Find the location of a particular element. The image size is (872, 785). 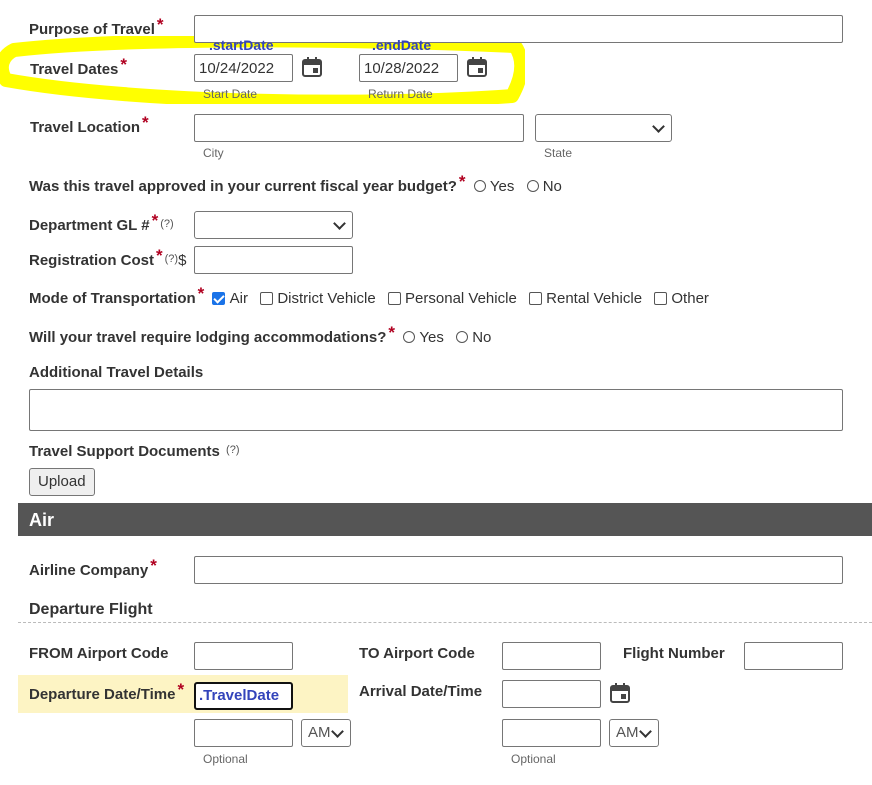

departure-time-input is located at coordinates (243, 733).